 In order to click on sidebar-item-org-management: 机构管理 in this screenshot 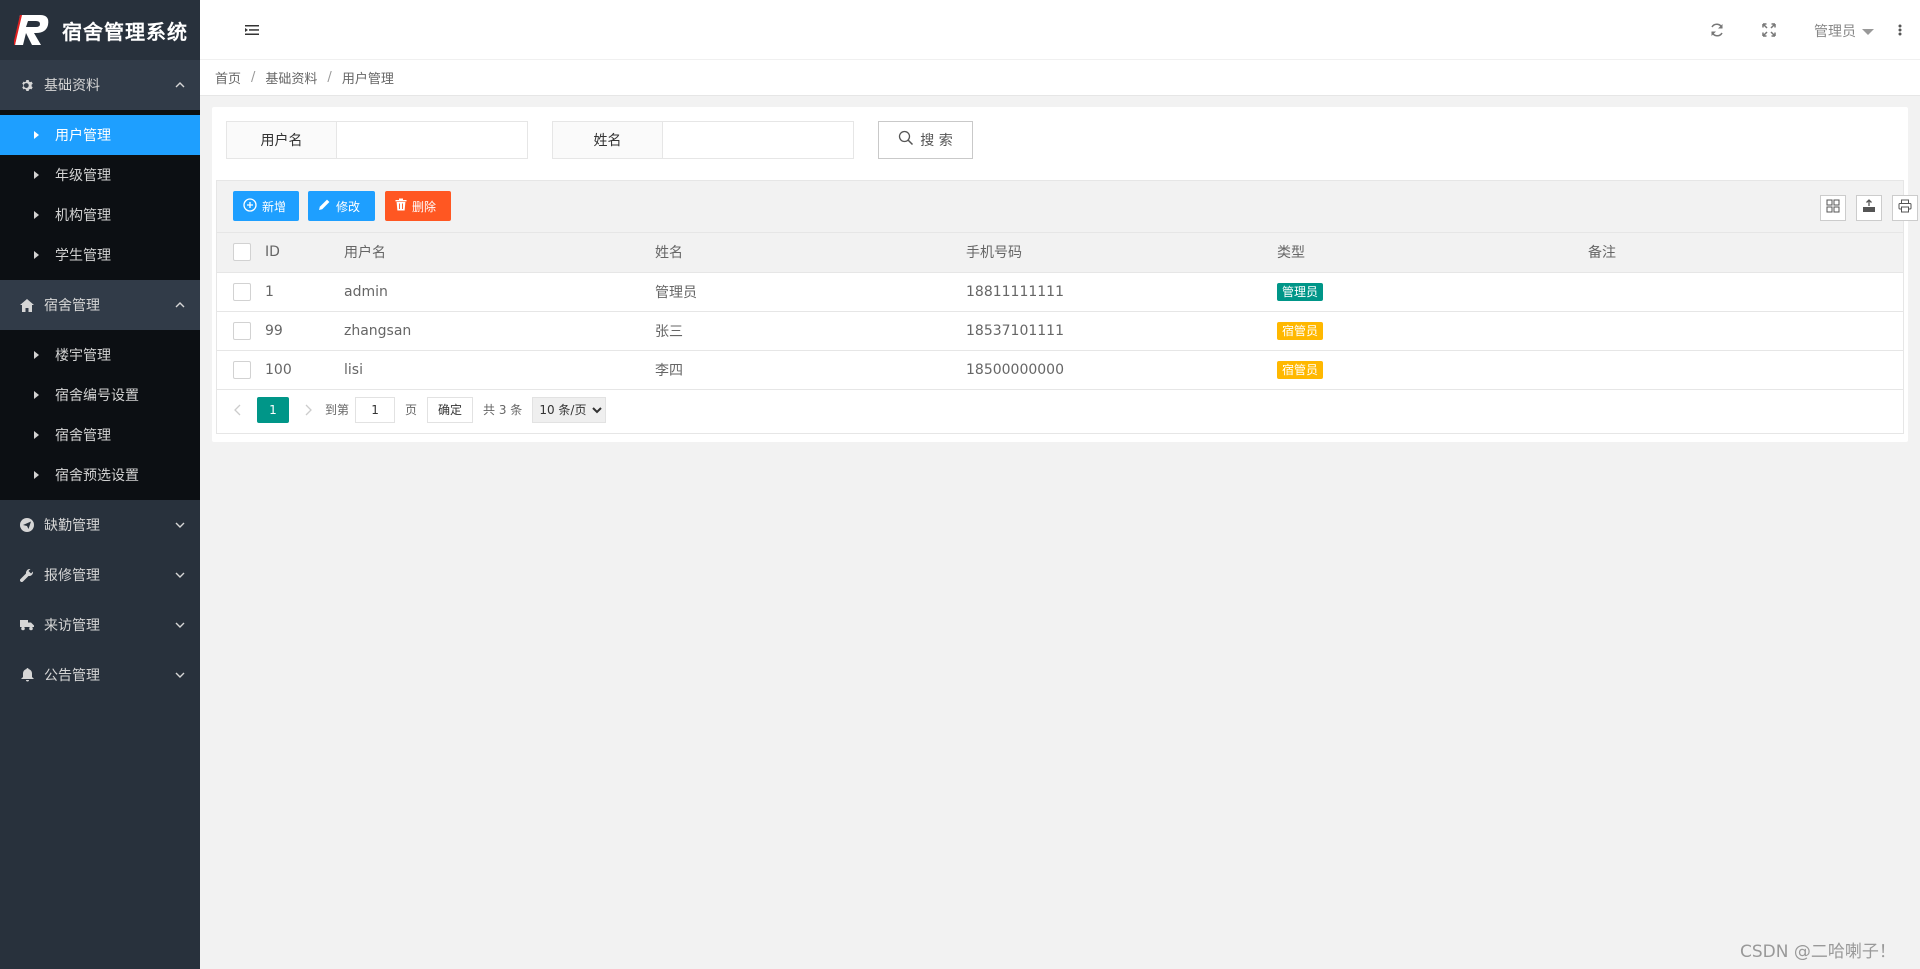, I will do `click(100, 215)`.